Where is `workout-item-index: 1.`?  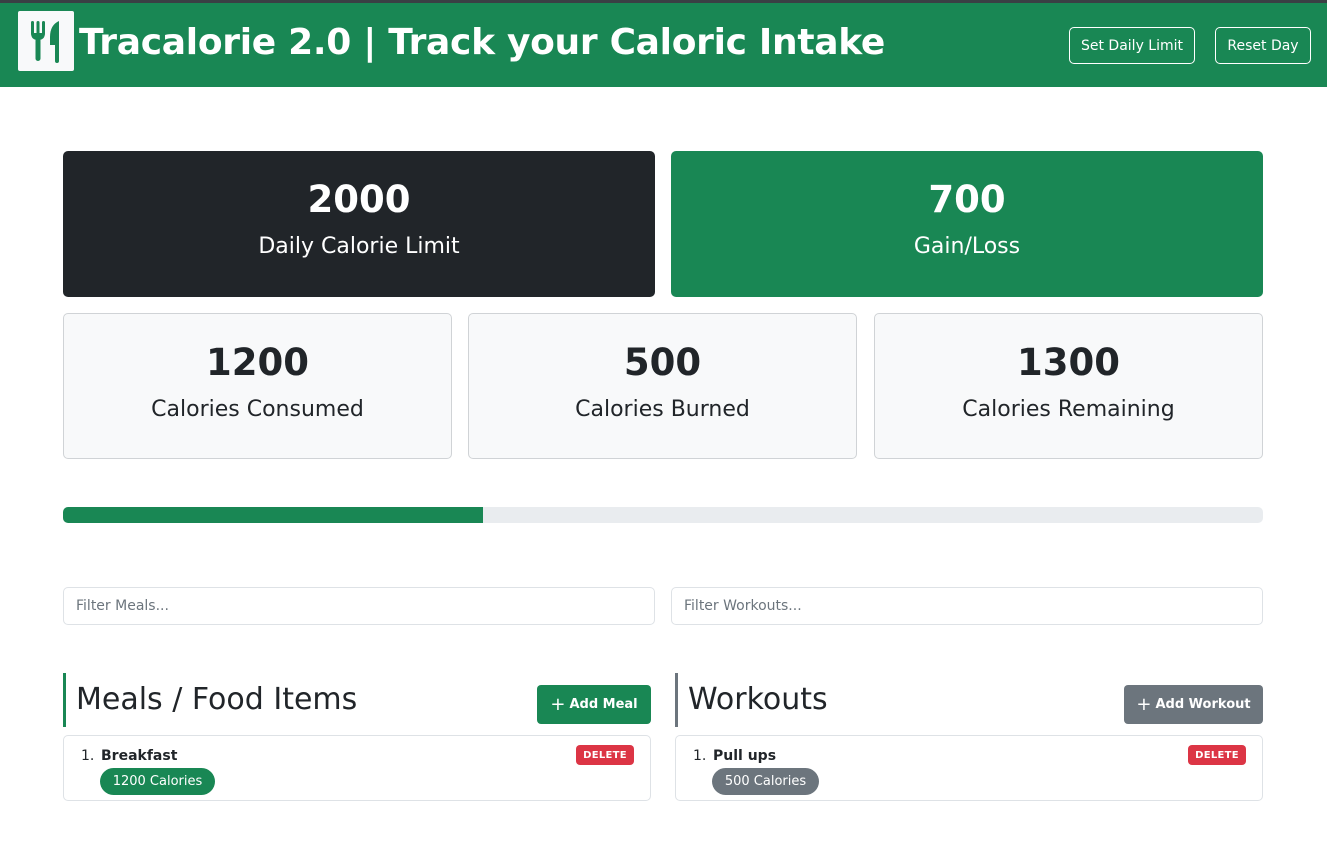
workout-item-index: 1. is located at coordinates (700, 756).